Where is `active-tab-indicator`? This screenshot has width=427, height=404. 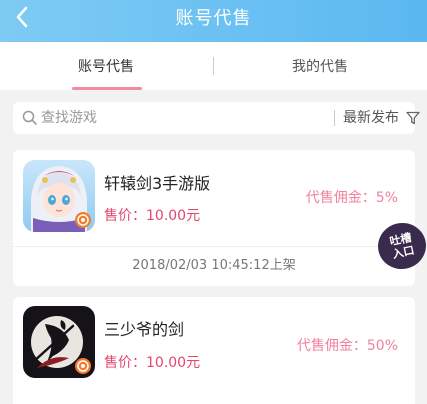 active-tab-indicator is located at coordinates (107, 88).